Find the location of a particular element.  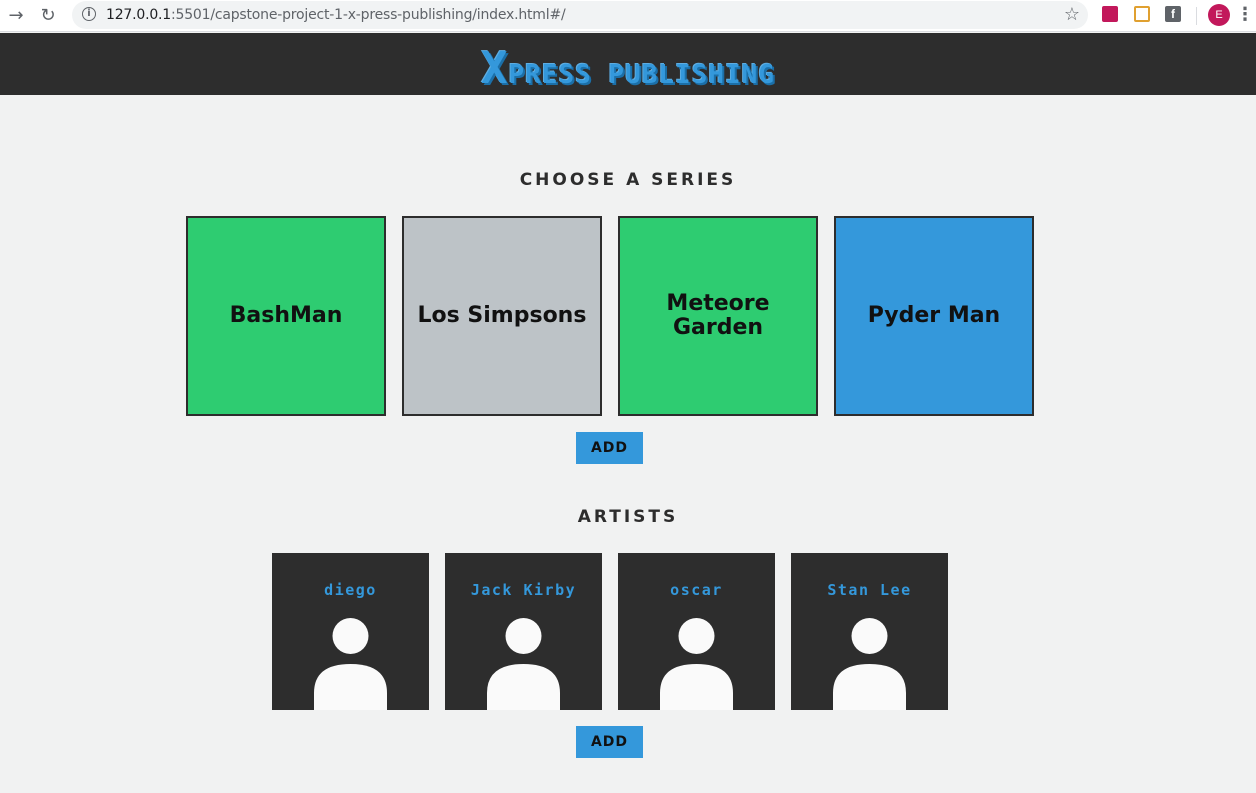

artist-card: Stan Lee is located at coordinates (869, 631).